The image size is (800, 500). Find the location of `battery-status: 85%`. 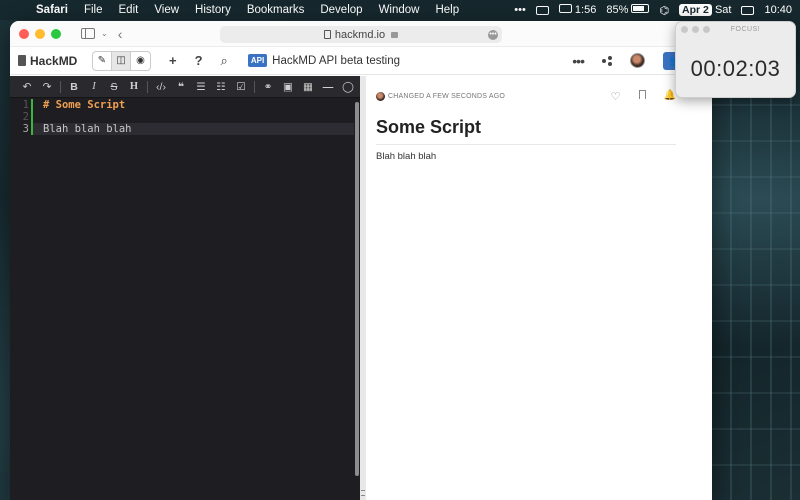

battery-status: 85% is located at coordinates (628, 10).